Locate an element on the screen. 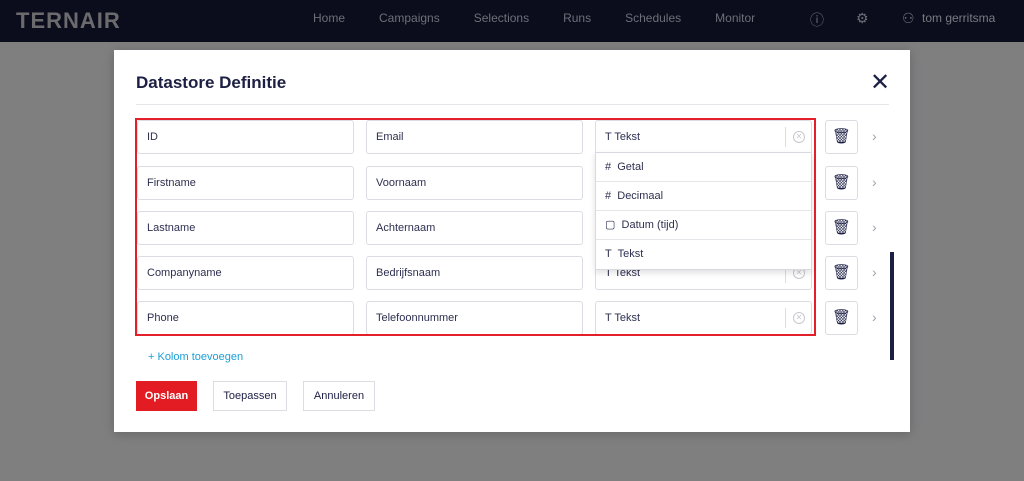  nav-monitor: Monitor is located at coordinates (735, 18).